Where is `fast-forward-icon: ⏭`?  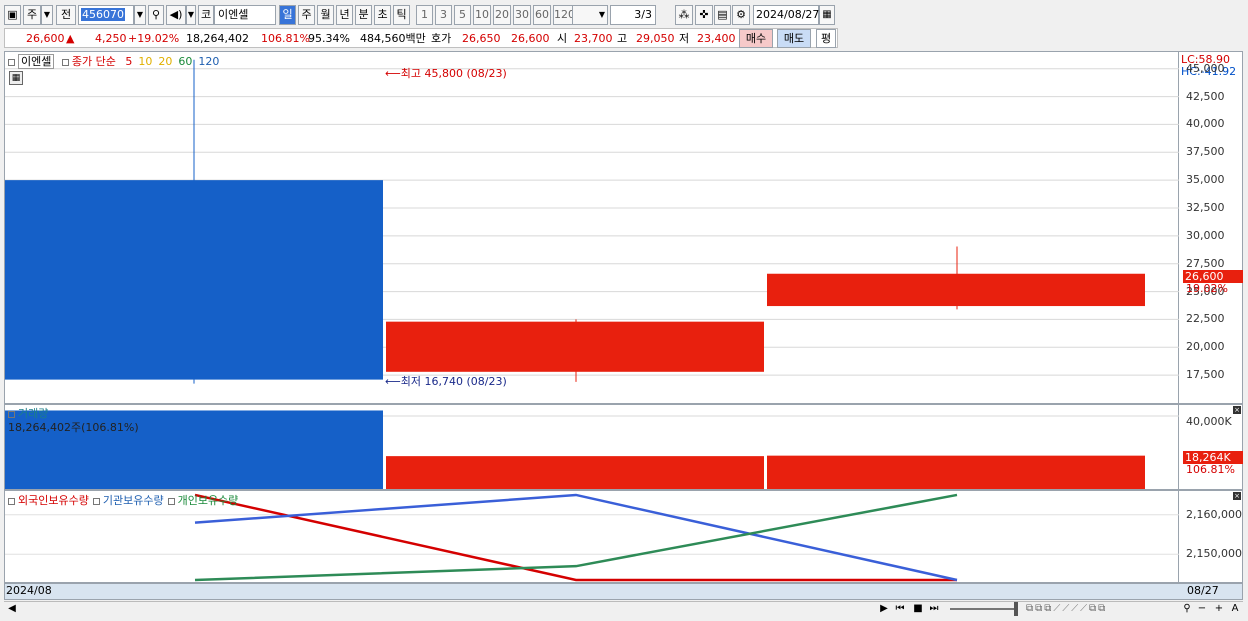
fast-forward-icon: ⏭ is located at coordinates (934, 609).